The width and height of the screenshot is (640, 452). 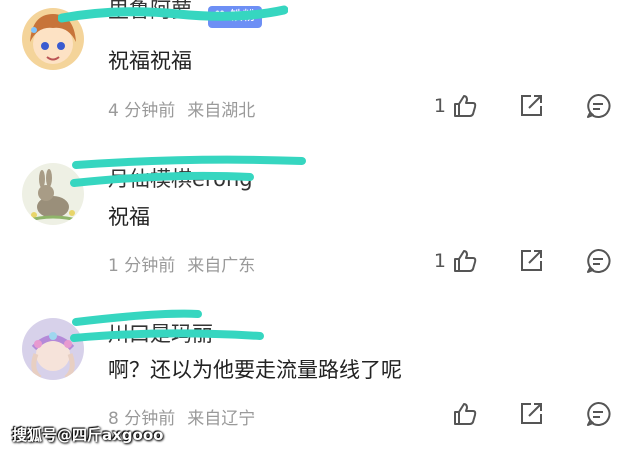 What do you see at coordinates (255, 370) in the screenshot?
I see `comment-text: 啊？还以为他要走流量路线了呢` at bounding box center [255, 370].